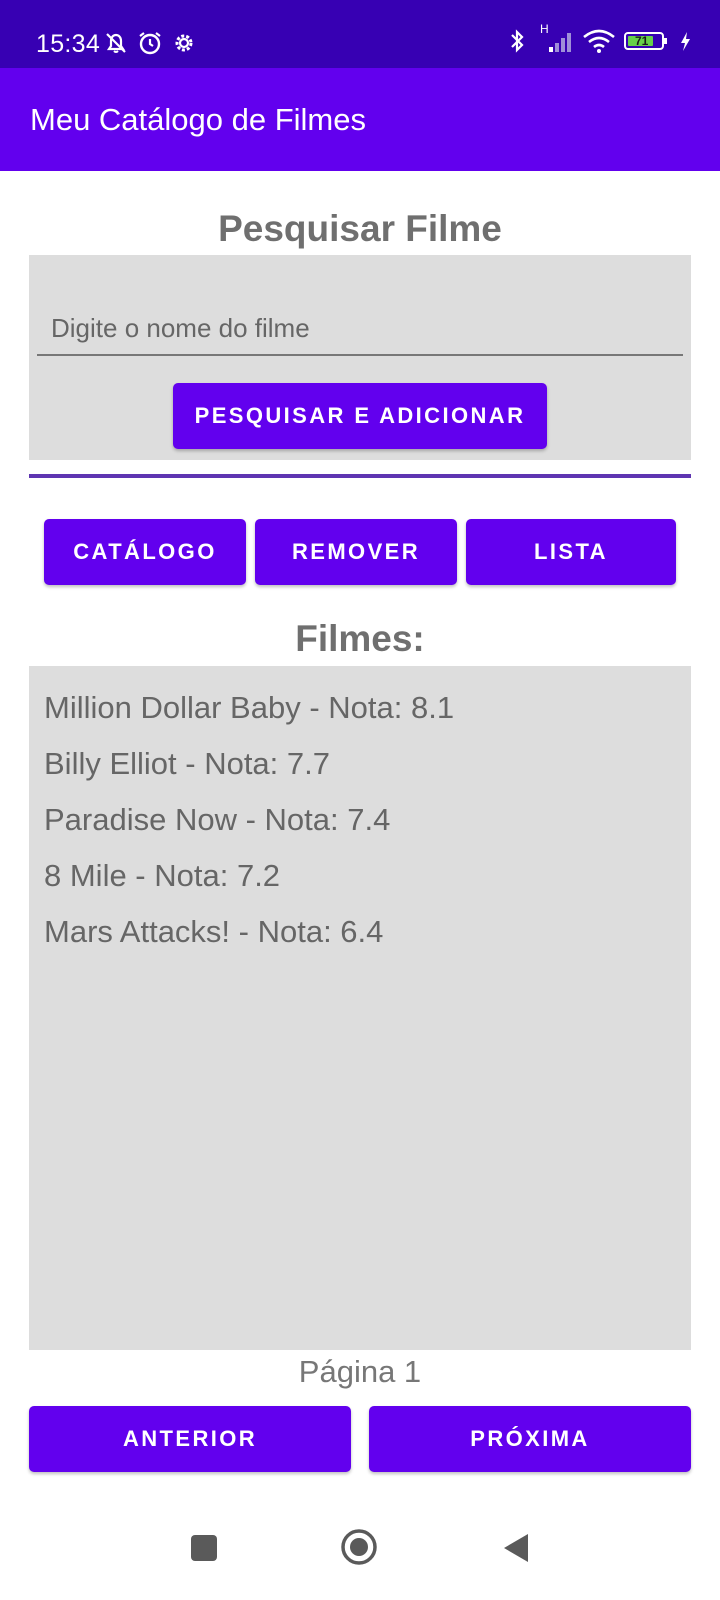  Describe the element at coordinates (360, 34) in the screenshot. I see `status-bar: 15:34 H 71` at that location.